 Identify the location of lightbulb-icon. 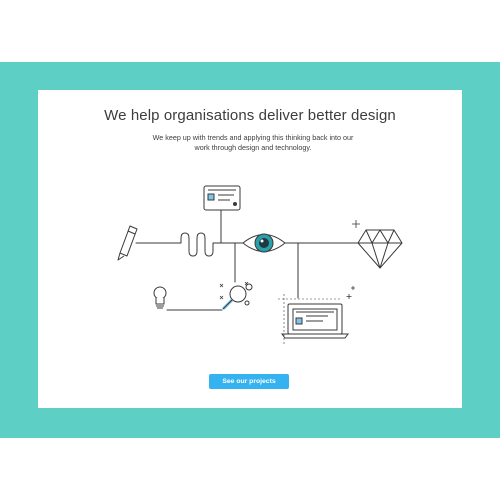
(160, 297).